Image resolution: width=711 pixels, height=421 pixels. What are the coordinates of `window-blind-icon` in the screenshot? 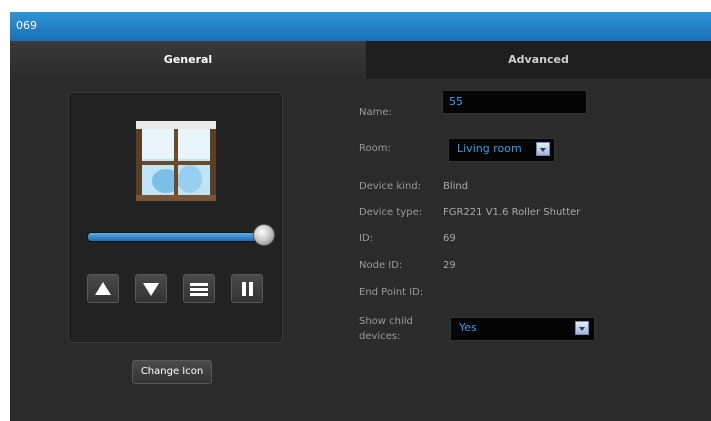 It's located at (176, 161).